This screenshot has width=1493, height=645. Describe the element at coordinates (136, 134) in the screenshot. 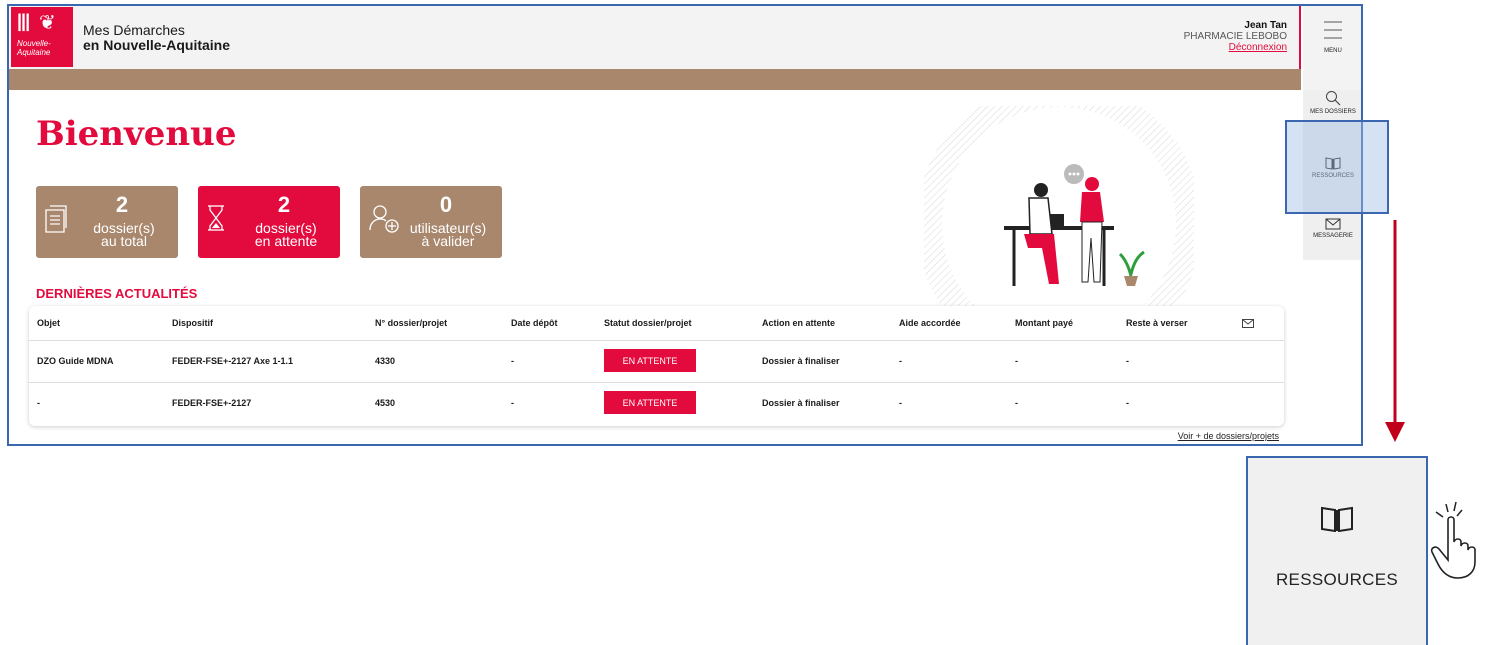

I see `page-title: Bienvenue` at that location.